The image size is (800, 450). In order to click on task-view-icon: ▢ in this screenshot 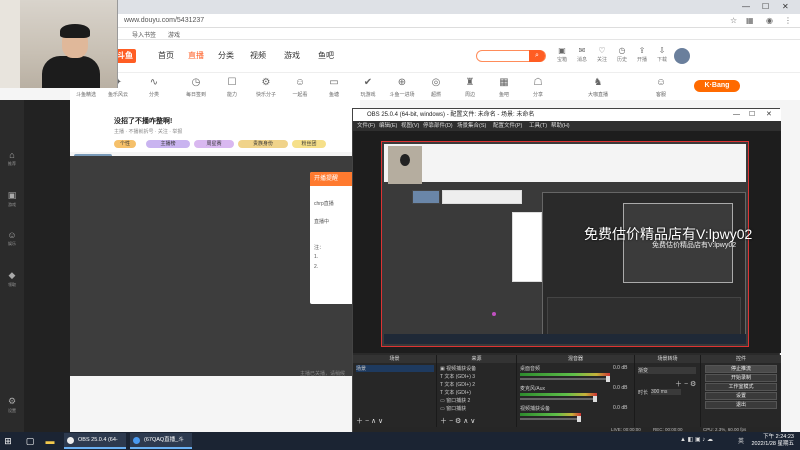, I will do `click(30, 441)`.